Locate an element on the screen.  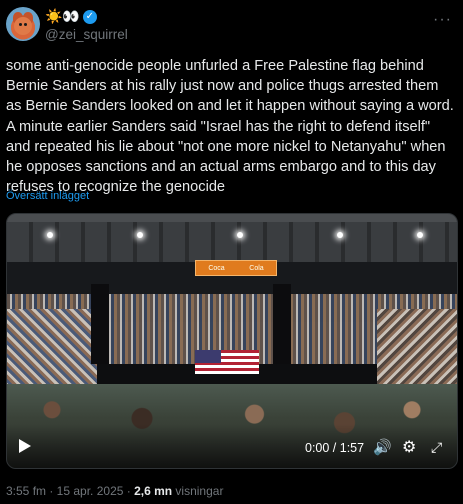
translate-link: Översätt inlägget is located at coordinates (47, 196).